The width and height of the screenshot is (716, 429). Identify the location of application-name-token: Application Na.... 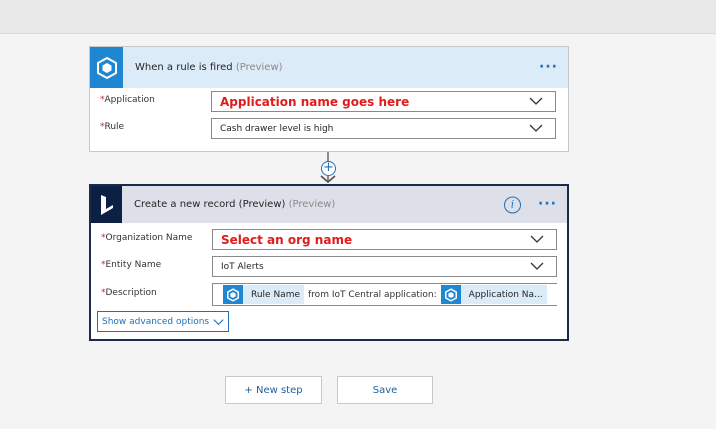
(493, 294).